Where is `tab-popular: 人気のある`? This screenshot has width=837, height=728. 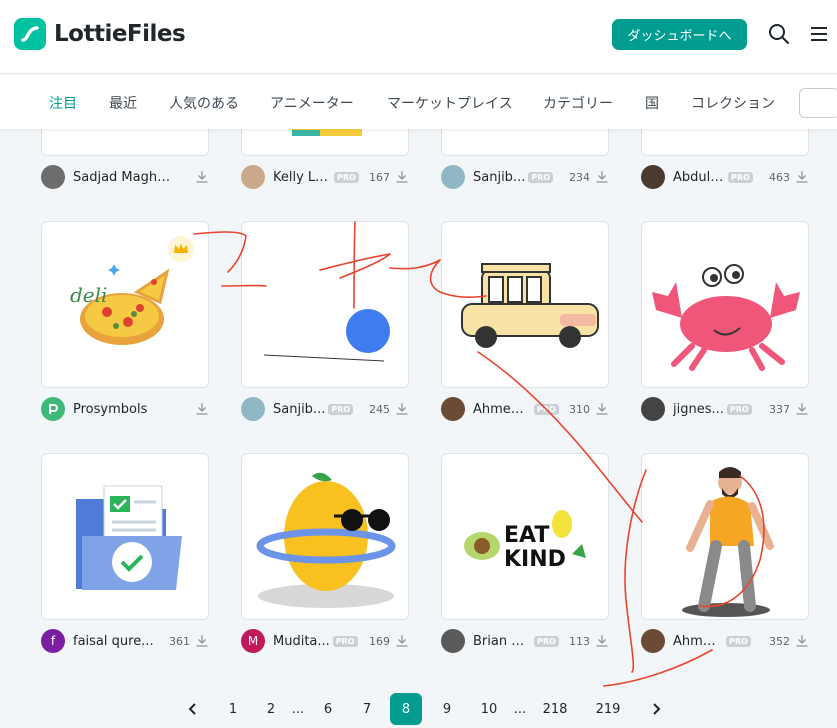 tab-popular: 人気のある is located at coordinates (204, 103).